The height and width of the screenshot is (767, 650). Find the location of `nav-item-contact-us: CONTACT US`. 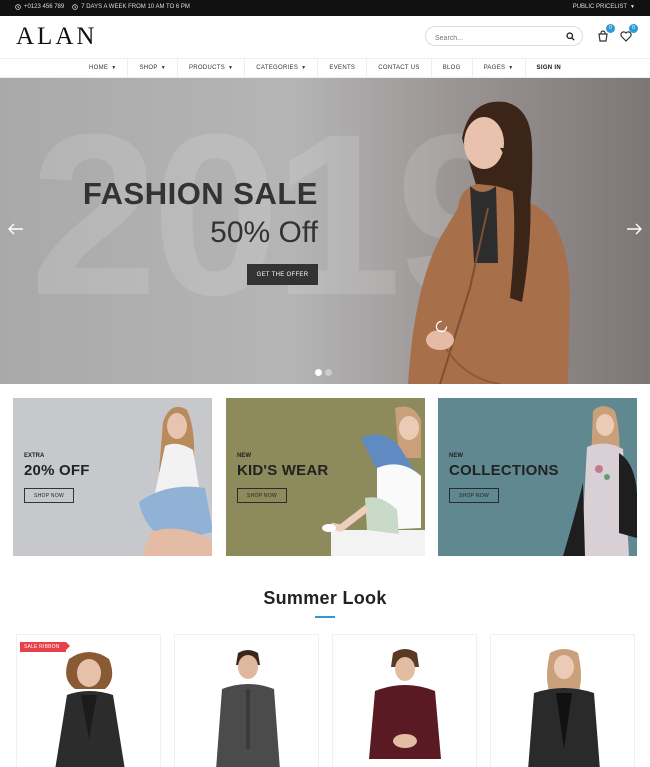

nav-item-contact-us: CONTACT US is located at coordinates (398, 68).